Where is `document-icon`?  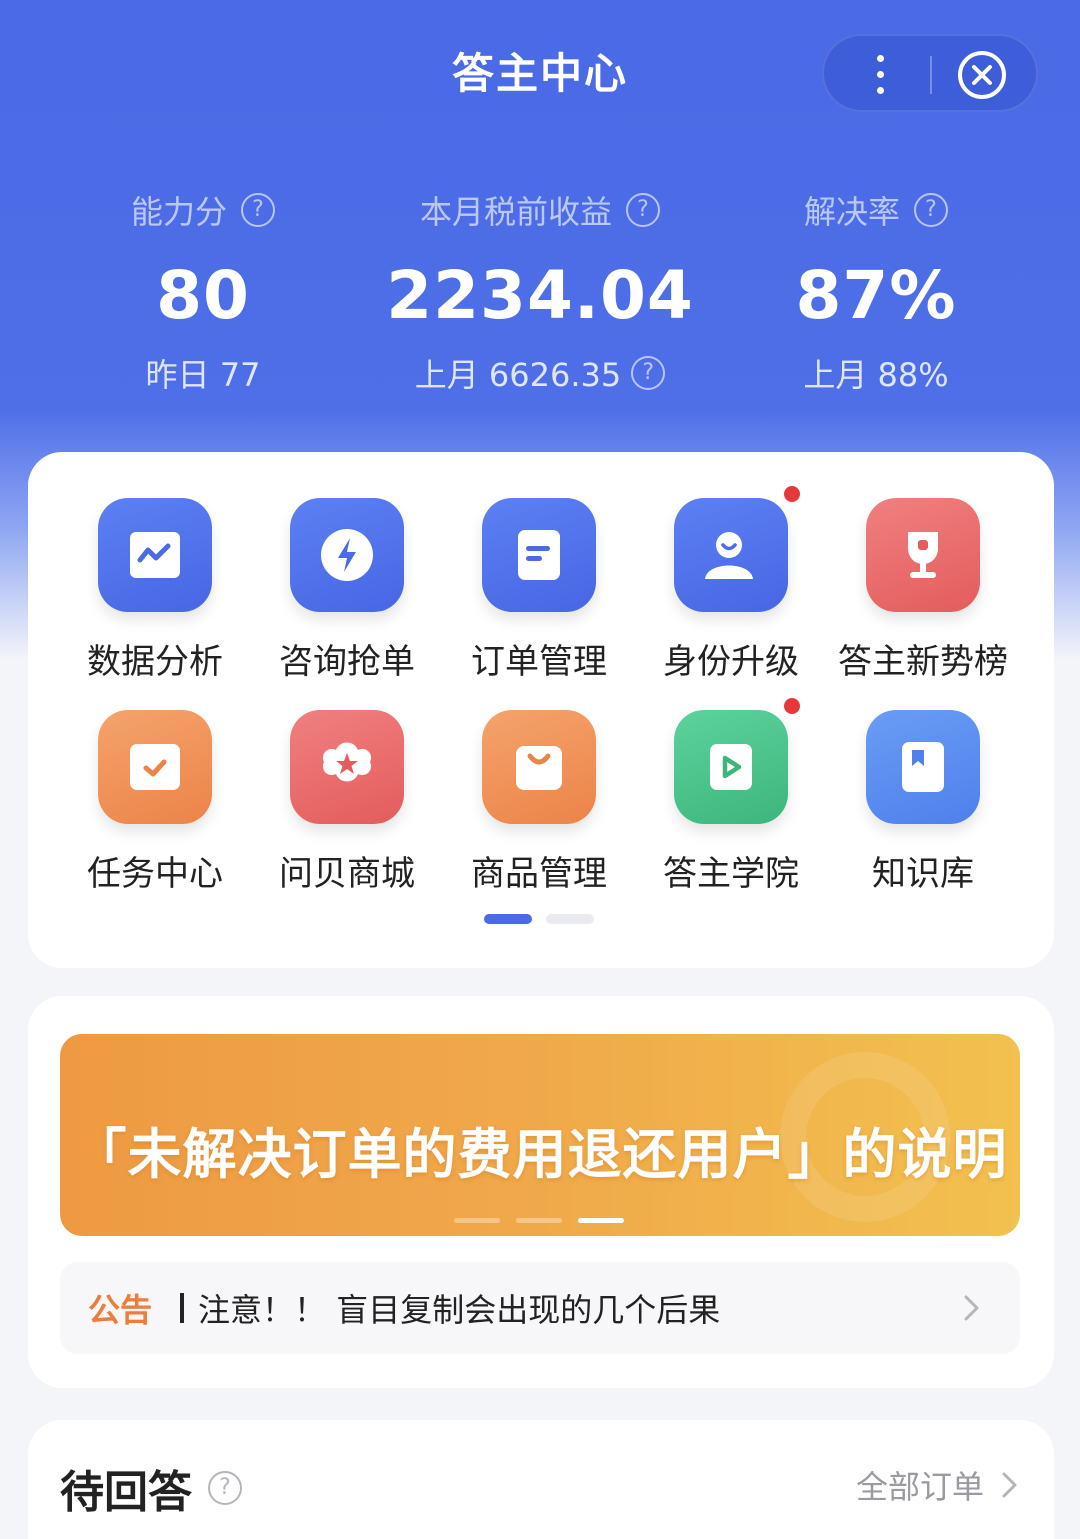
document-icon is located at coordinates (539, 555).